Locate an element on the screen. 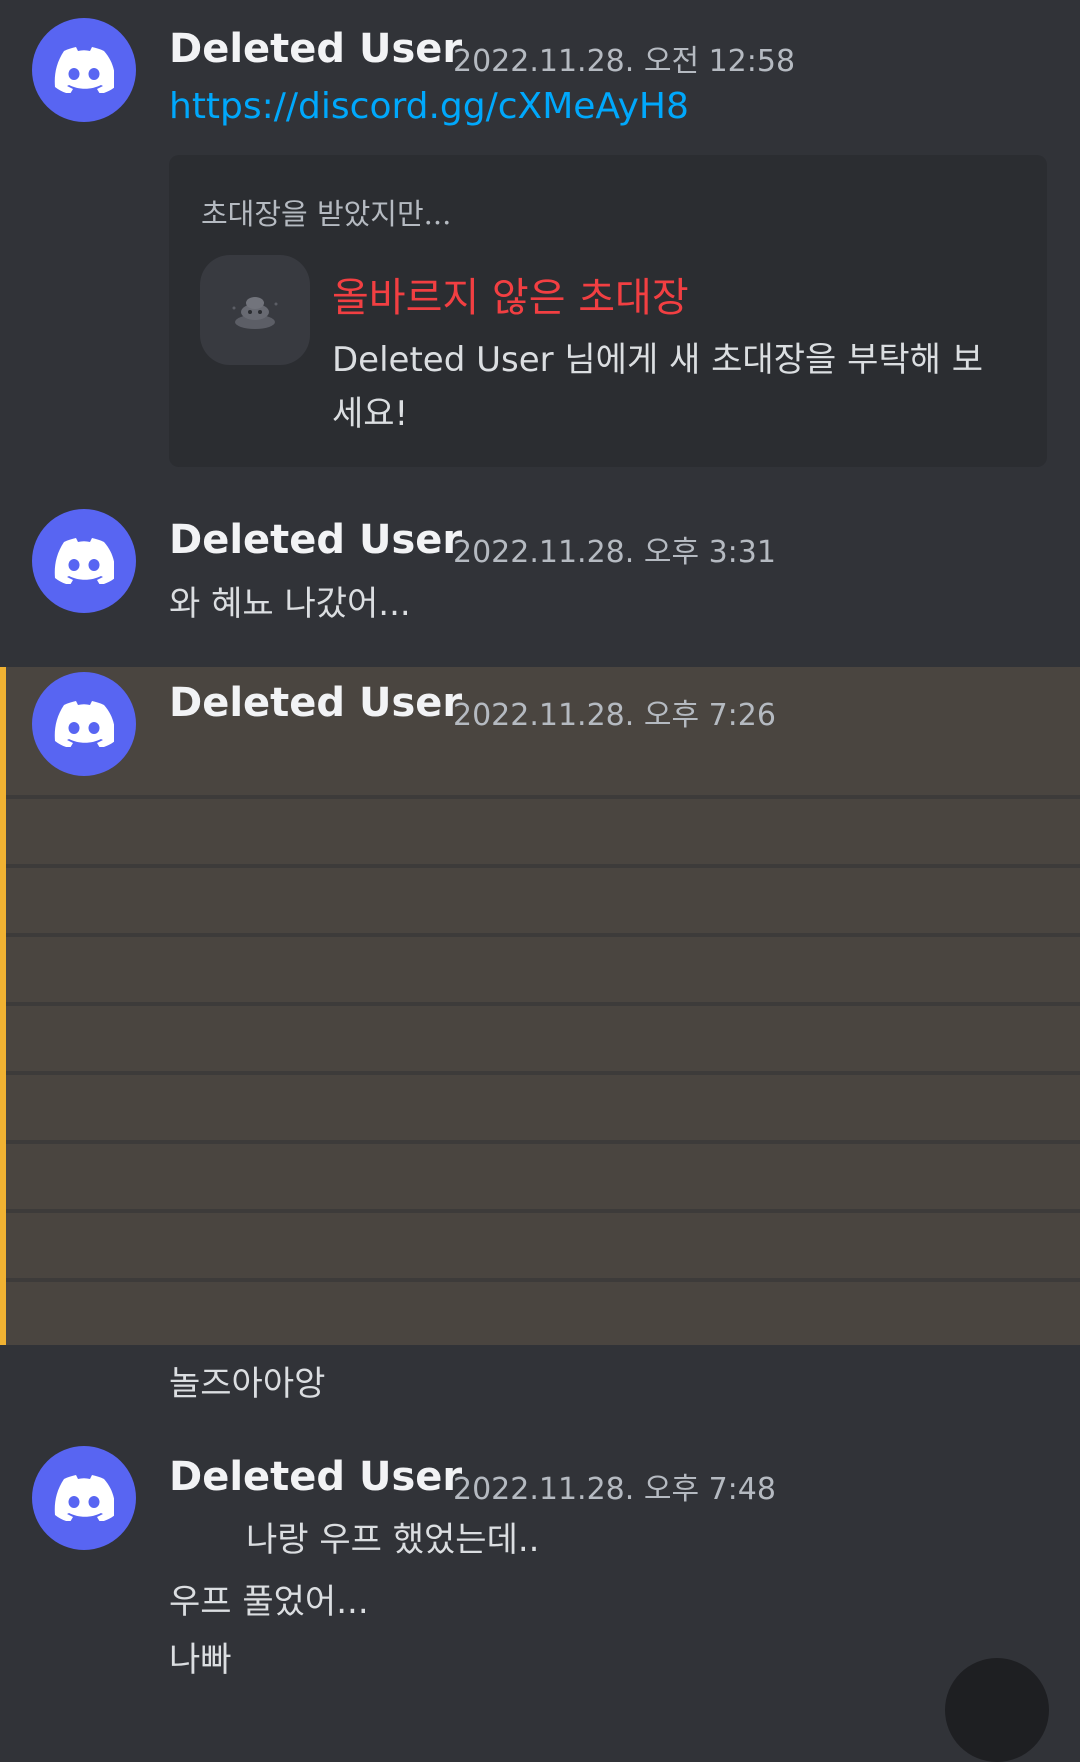  invite-link: https://discord.gg/cXMeAyH8 is located at coordinates (429, 106).